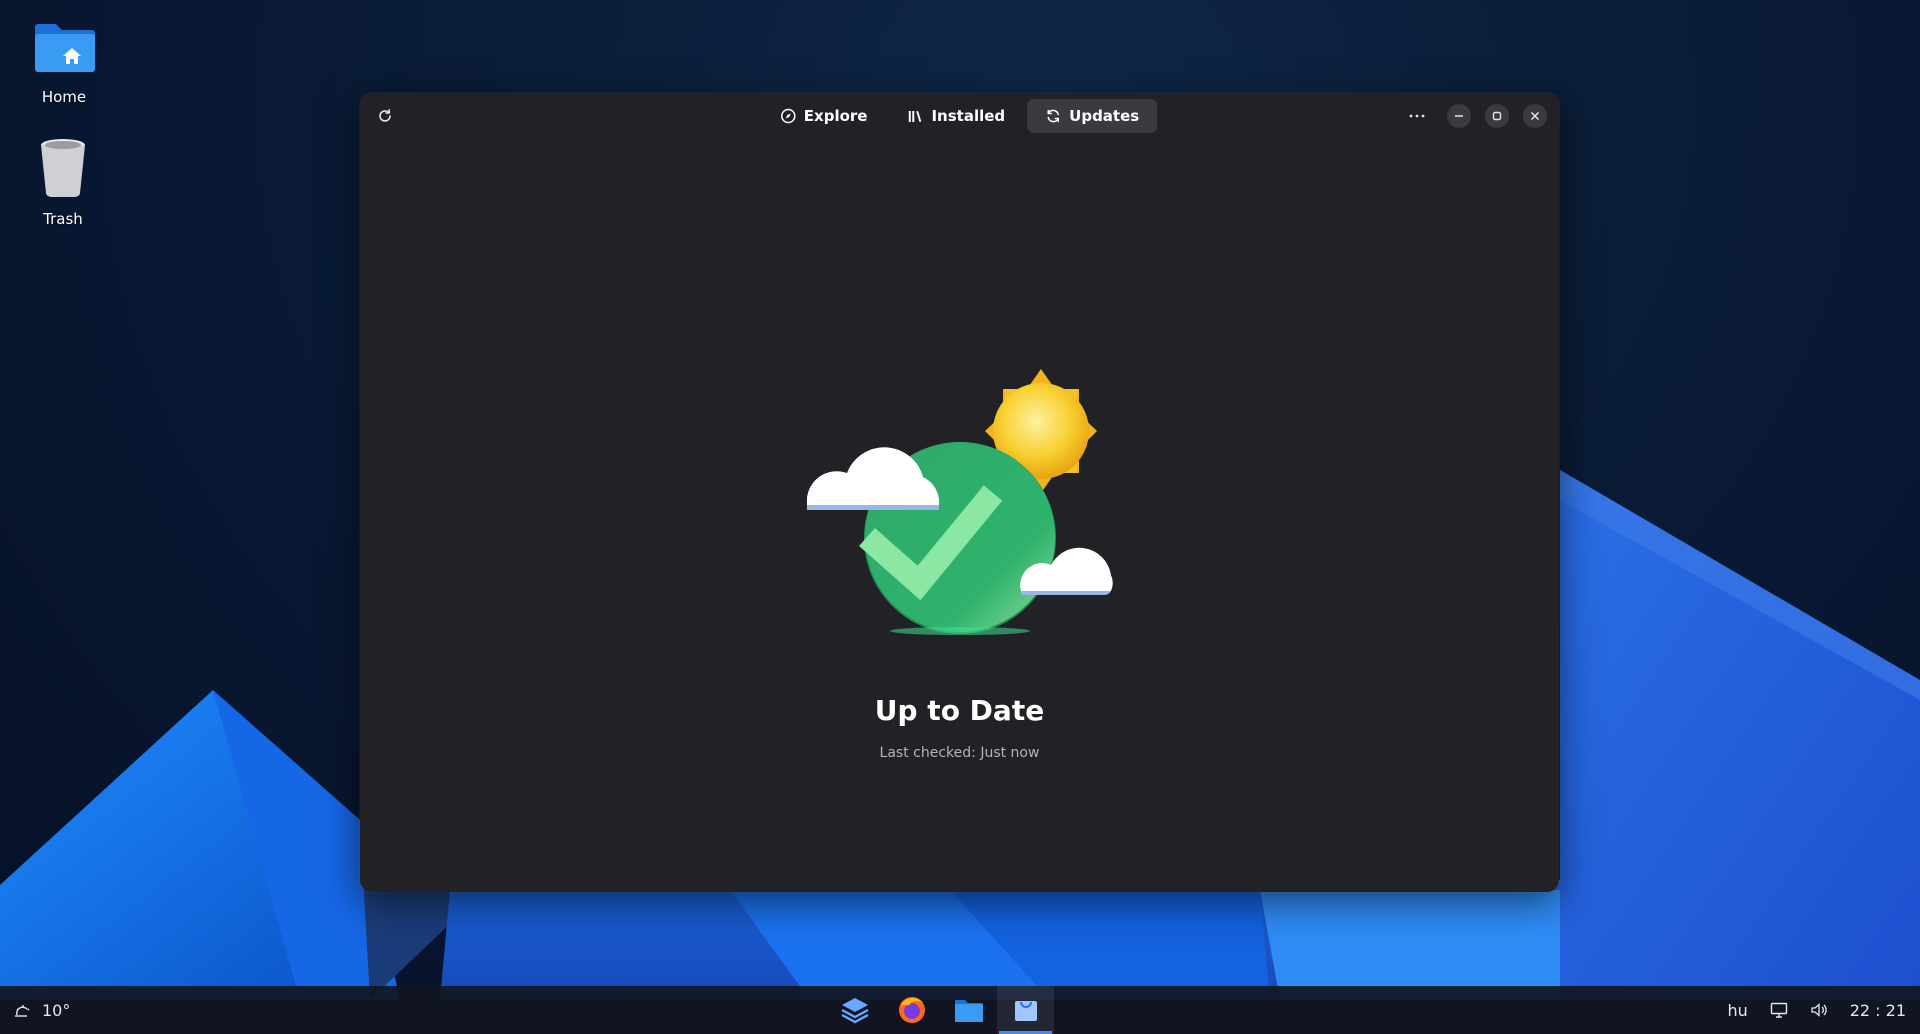  I want to click on weather-widget: 10°, so click(42, 1010).